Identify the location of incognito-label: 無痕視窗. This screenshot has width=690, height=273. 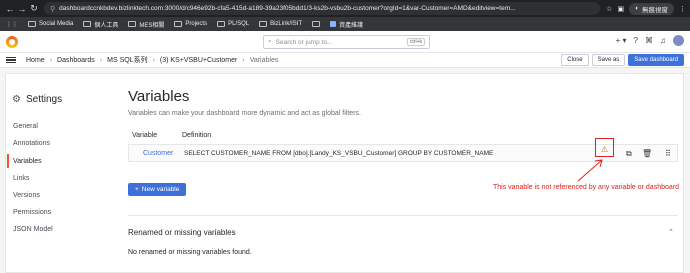
(655, 10).